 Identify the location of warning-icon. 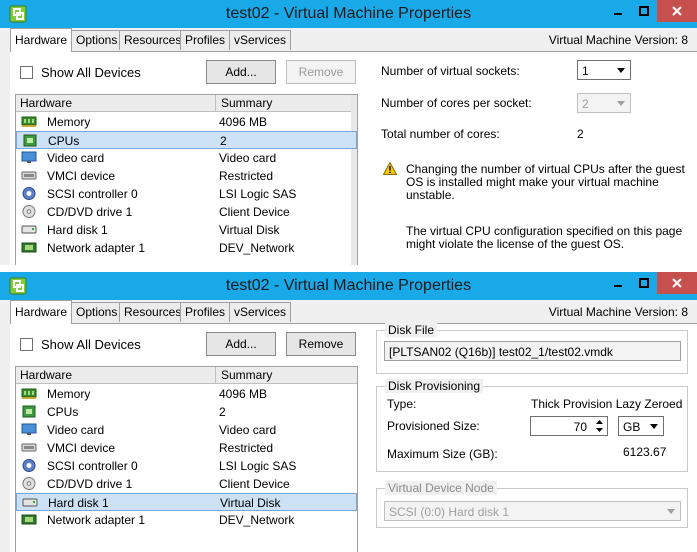
(390, 168).